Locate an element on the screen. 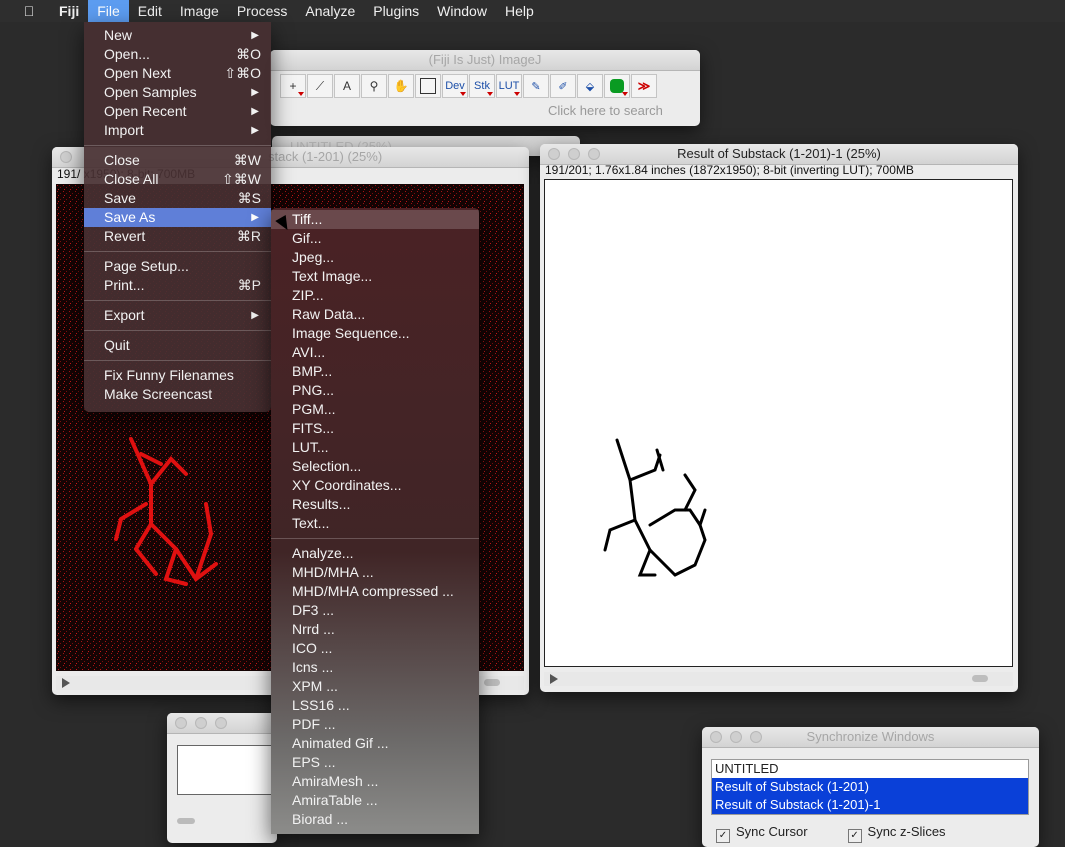 The width and height of the screenshot is (1065, 847). menu-file: File is located at coordinates (108, 11).